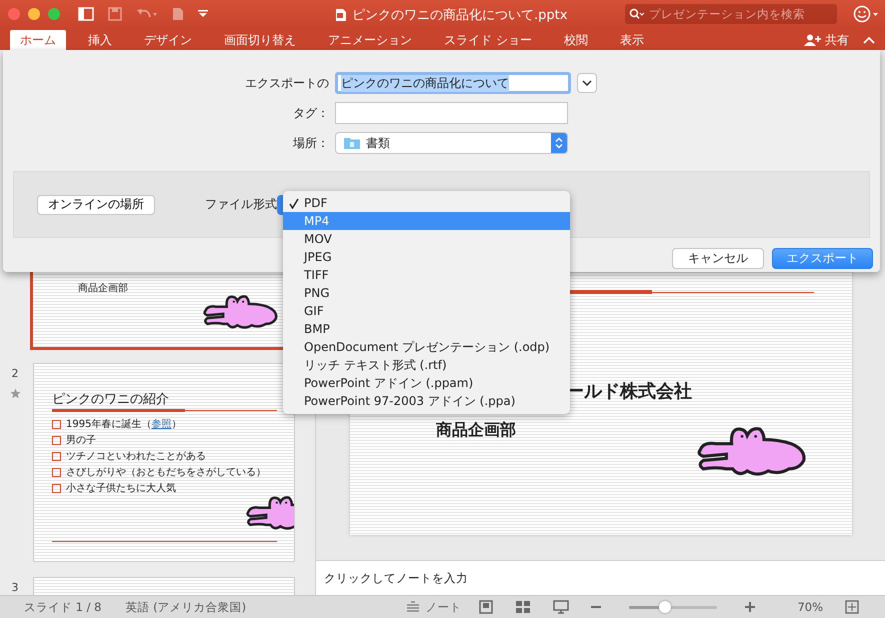 The width and height of the screenshot is (885, 618). Describe the element at coordinates (124, 424) in the screenshot. I see `bullet-text: 1995年春に誕生（参照）` at that location.